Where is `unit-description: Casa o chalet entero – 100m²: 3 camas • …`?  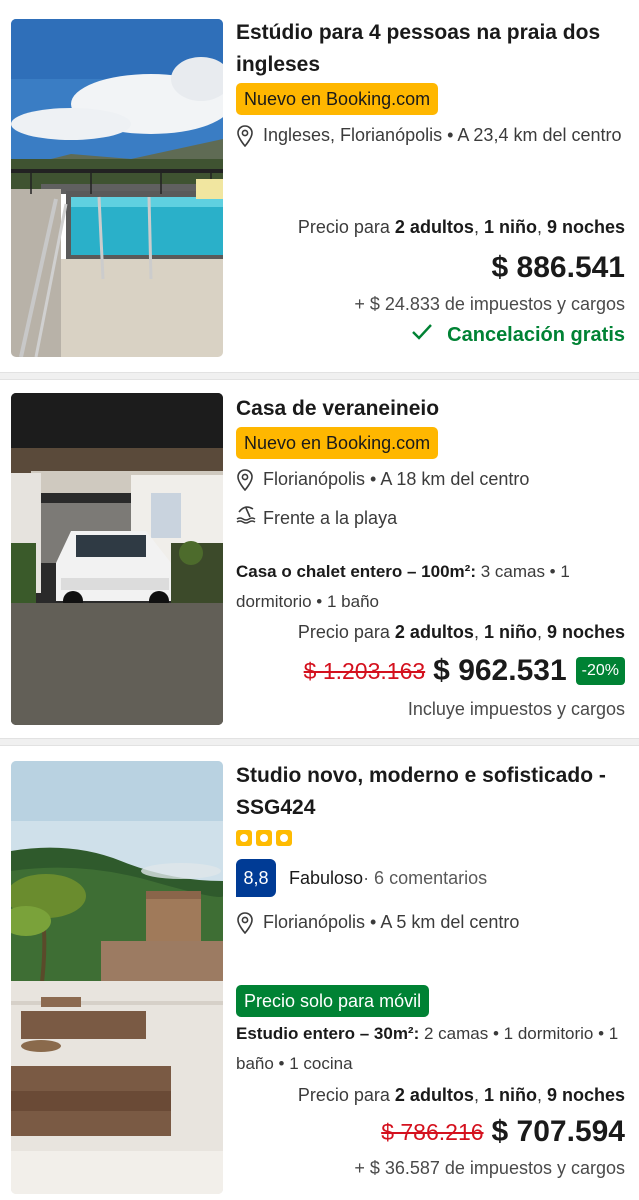 unit-description: Casa o chalet entero – 100m²: 3 camas • … is located at coordinates (430, 587).